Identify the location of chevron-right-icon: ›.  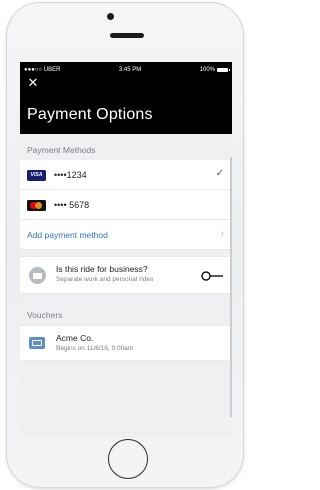
(222, 233).